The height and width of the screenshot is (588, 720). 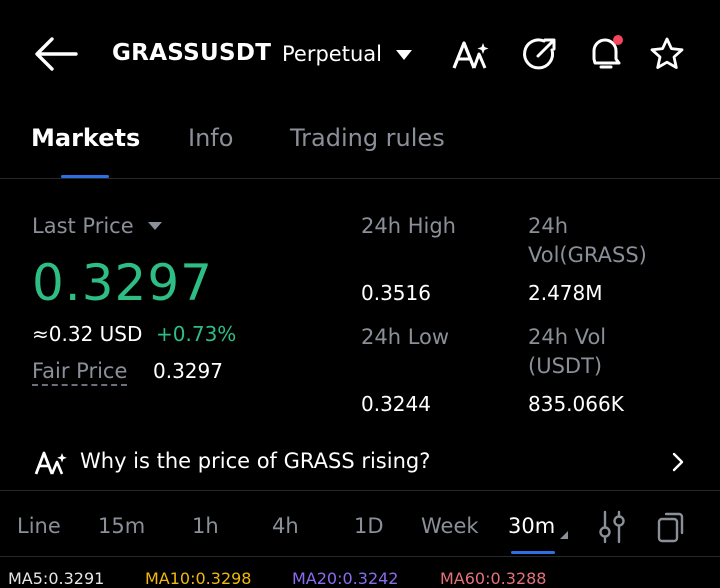 What do you see at coordinates (56, 578) in the screenshot?
I see `ma5-indicator: MA5:0.3291` at bounding box center [56, 578].